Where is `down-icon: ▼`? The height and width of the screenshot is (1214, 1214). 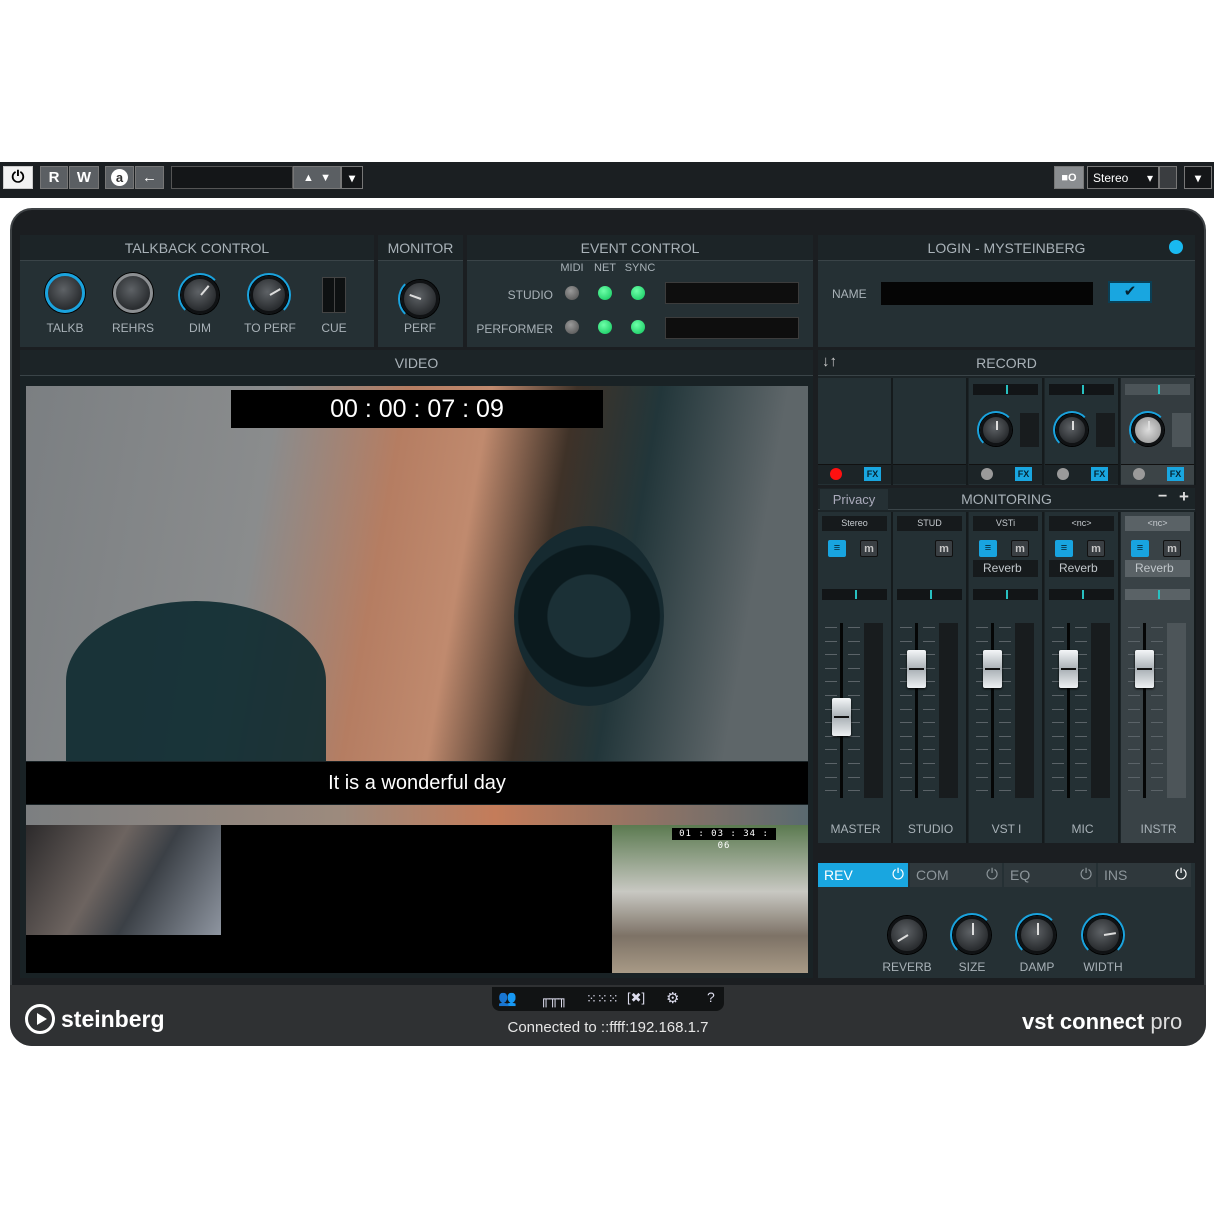
down-icon: ▼ is located at coordinates (325, 178).